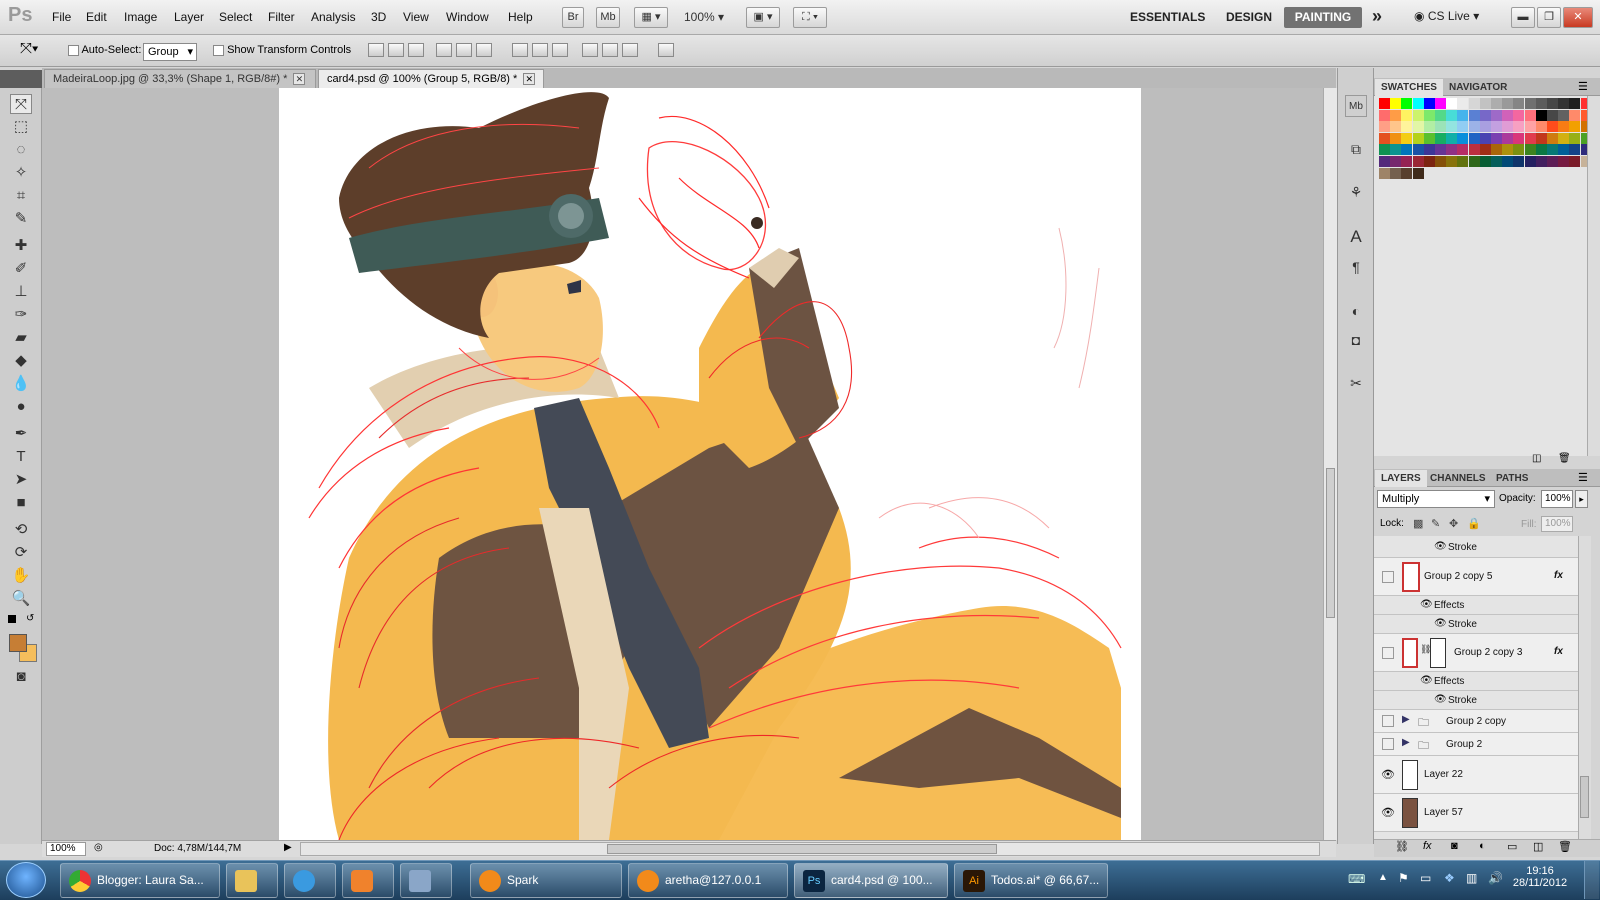 This screenshot has height=900, width=1600. Describe the element at coordinates (630, 50) in the screenshot. I see `distribute-right-icon` at that location.